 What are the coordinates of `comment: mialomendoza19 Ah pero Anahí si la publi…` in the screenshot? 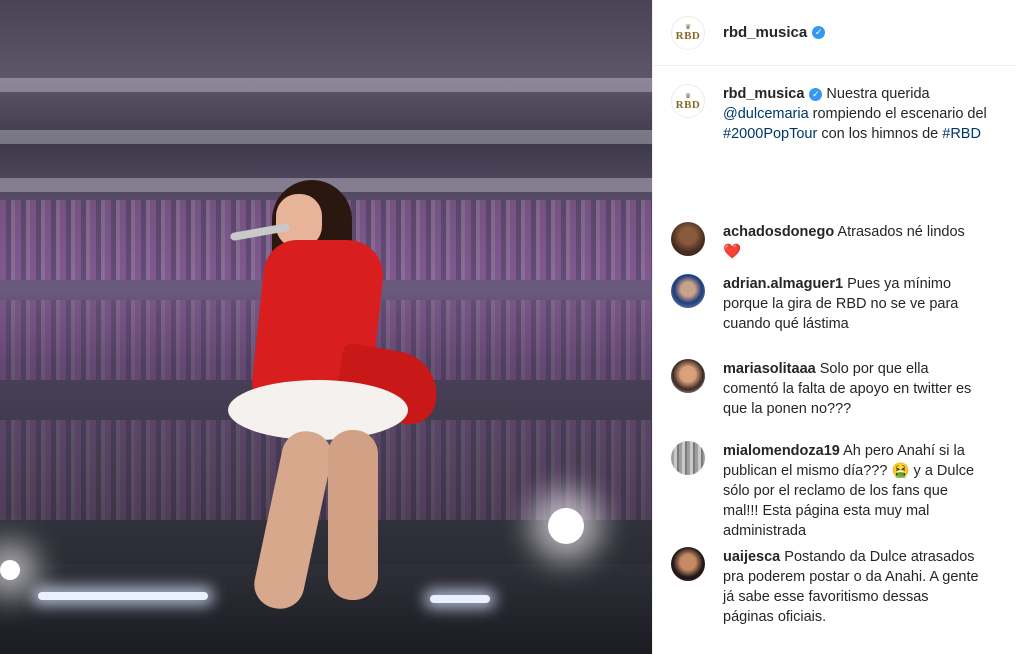 It's located at (839, 491).